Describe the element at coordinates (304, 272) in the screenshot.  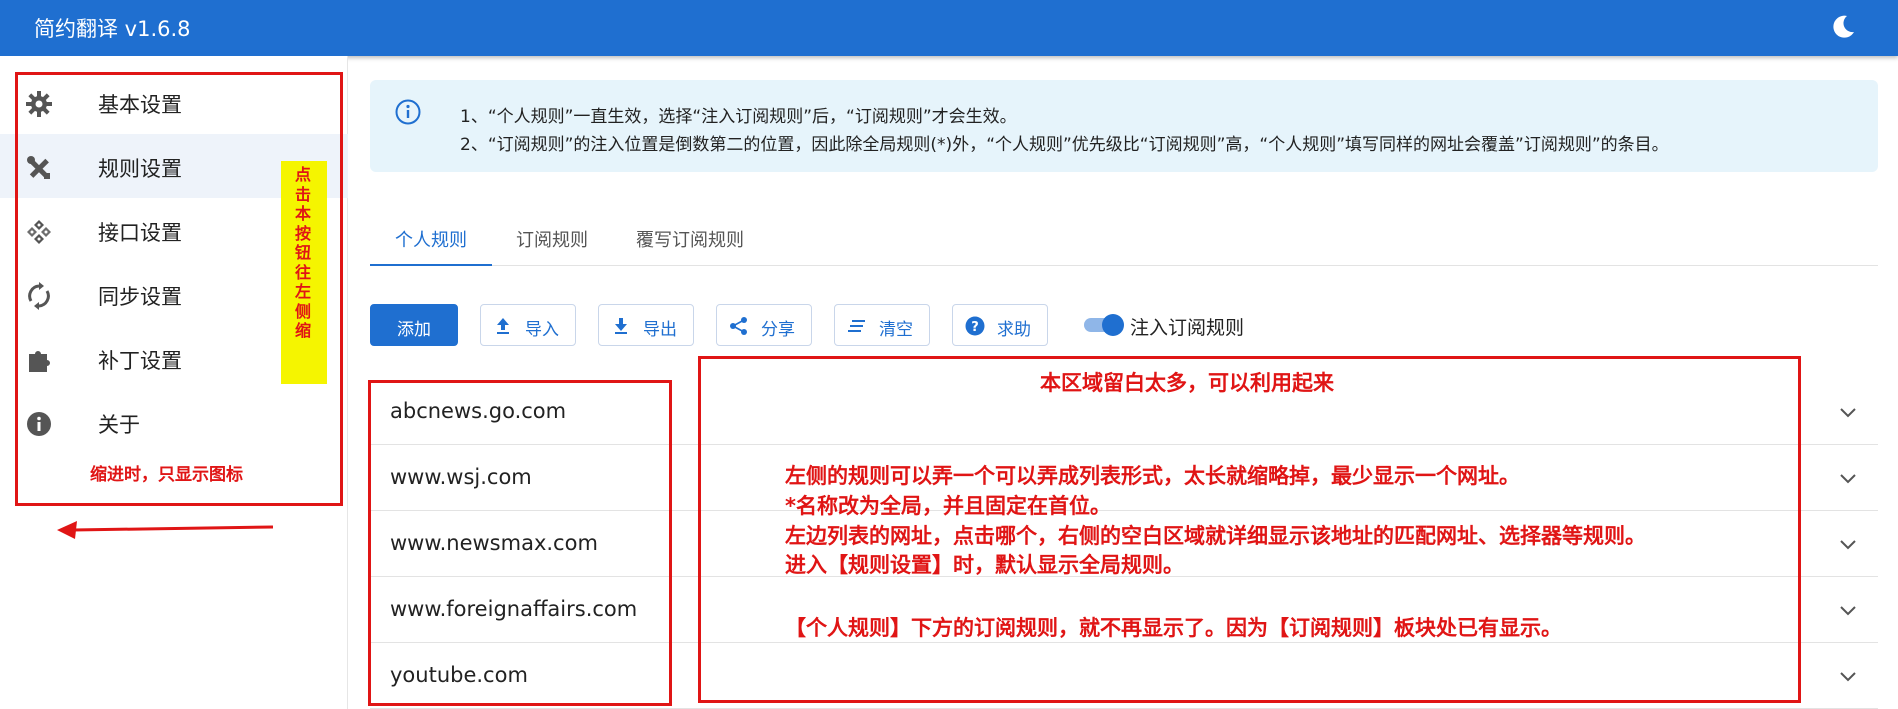
I see `annotation-collapse-hint: 点击本按钮往左侧缩` at that location.